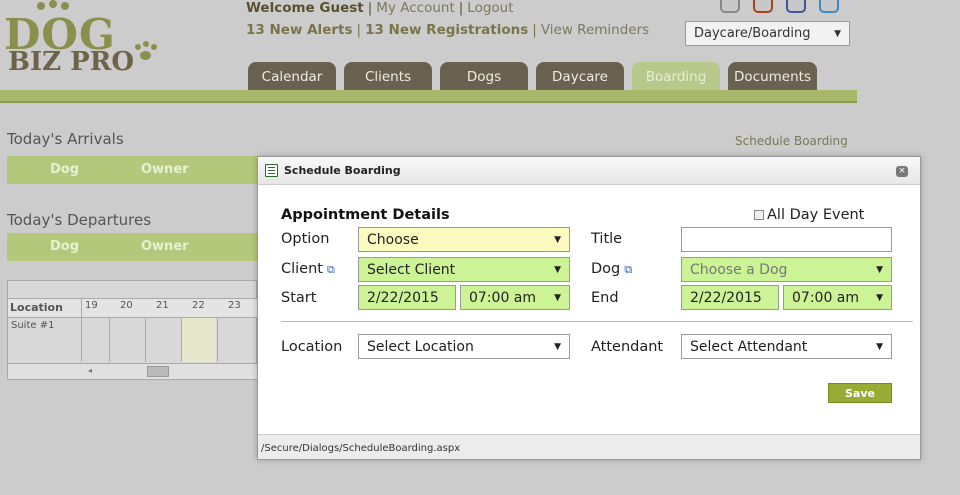 The height and width of the screenshot is (495, 960). I want to click on client-label: Client ⧉, so click(308, 269).